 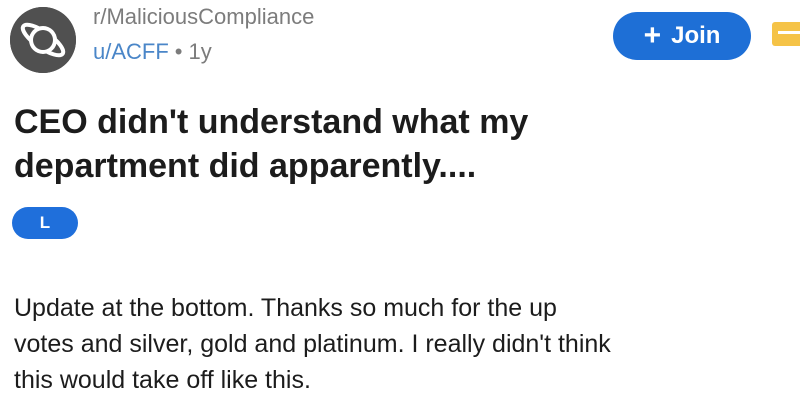 I want to click on post-body-line: this would take off like this., so click(x=162, y=380).